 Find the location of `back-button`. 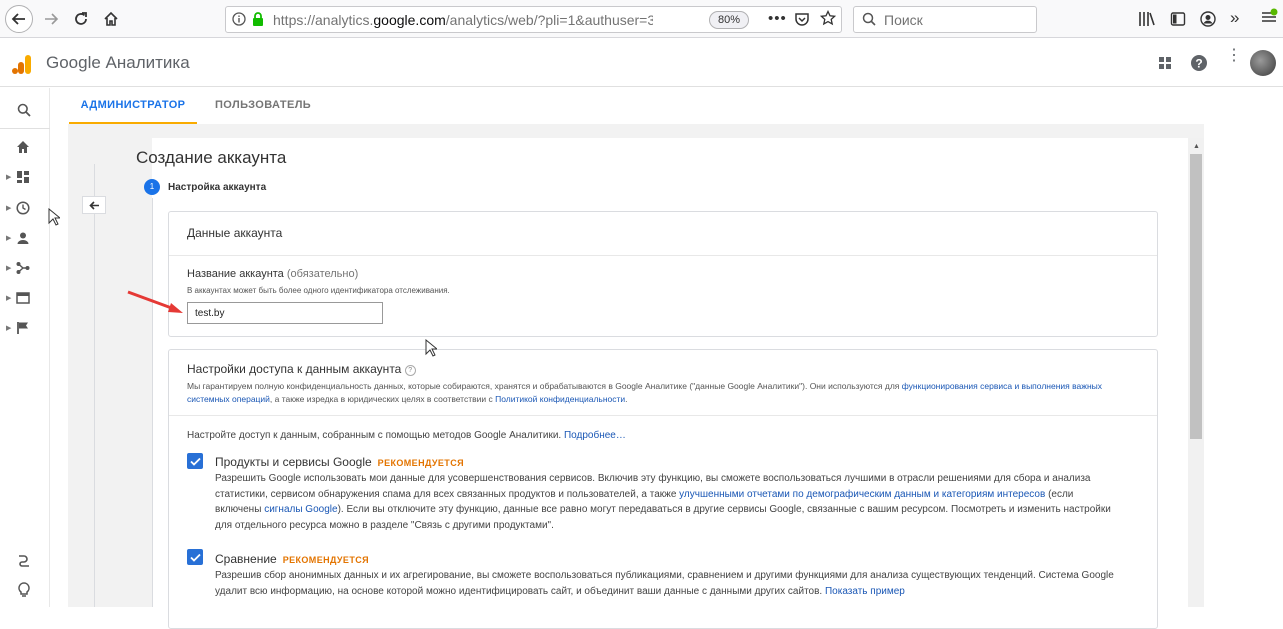

back-button is located at coordinates (19, 19).